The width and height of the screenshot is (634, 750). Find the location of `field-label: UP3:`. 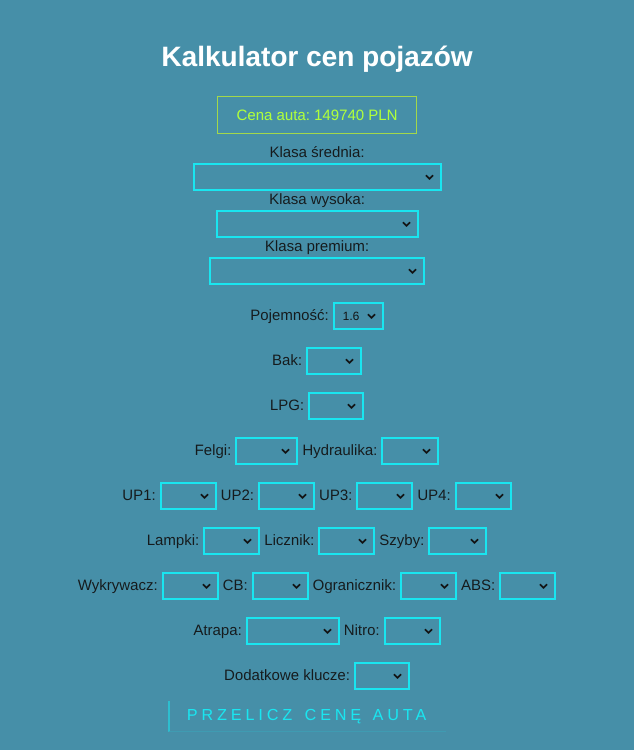

field-label: UP3: is located at coordinates (335, 496).